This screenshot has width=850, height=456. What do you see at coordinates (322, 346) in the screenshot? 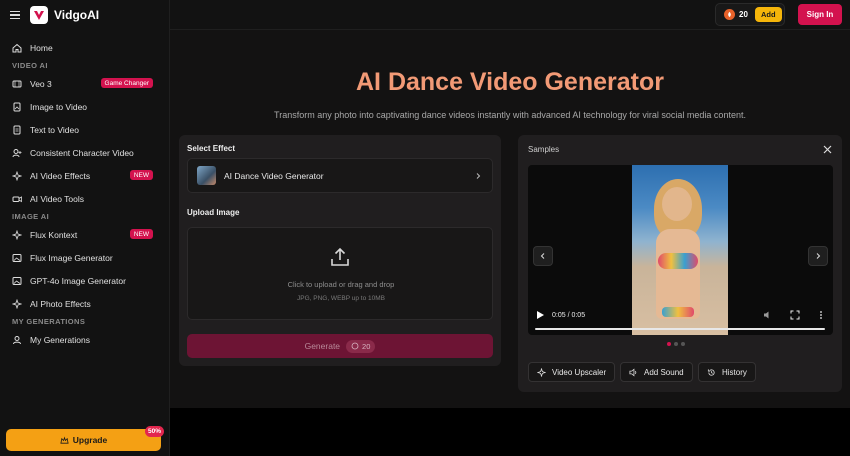
I see `generate-label: Generate` at bounding box center [322, 346].